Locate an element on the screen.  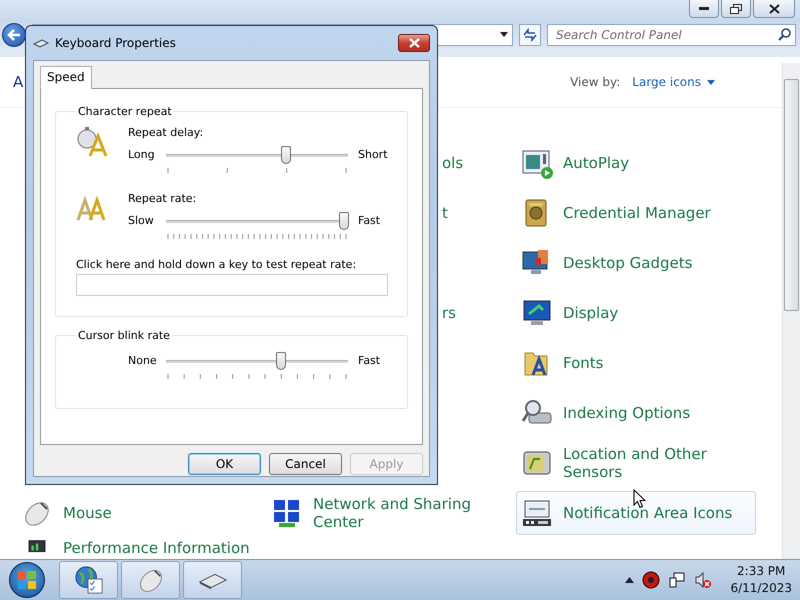
minimize-icon is located at coordinates (704, 8).